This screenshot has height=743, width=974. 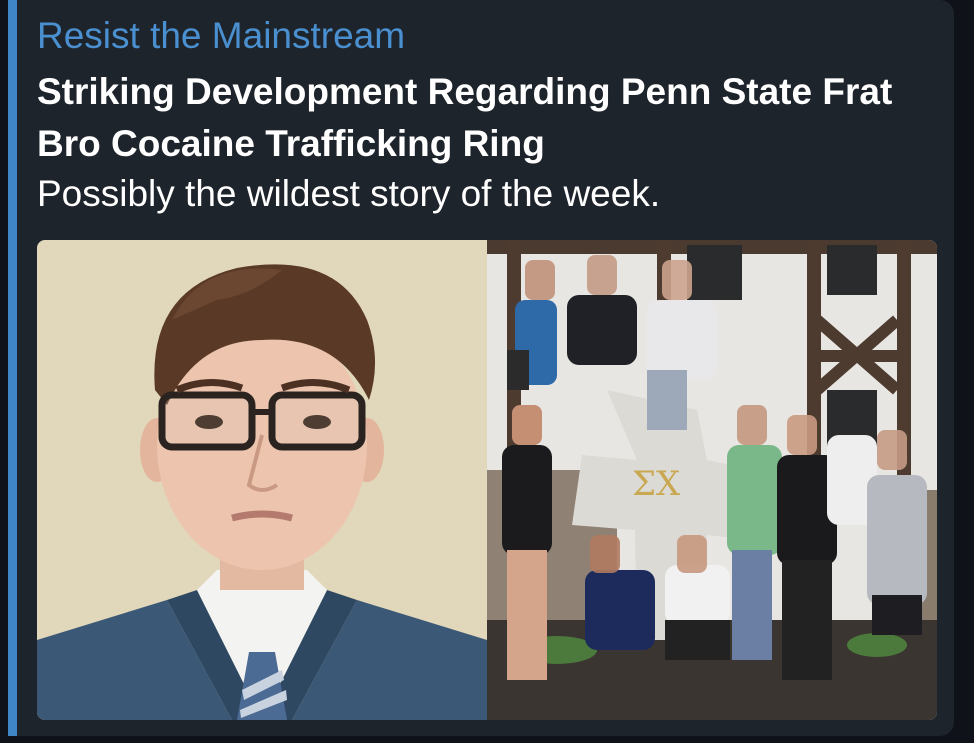 What do you see at coordinates (656, 484) in the screenshot?
I see `sigma-chi-sign: ΣΧ` at bounding box center [656, 484].